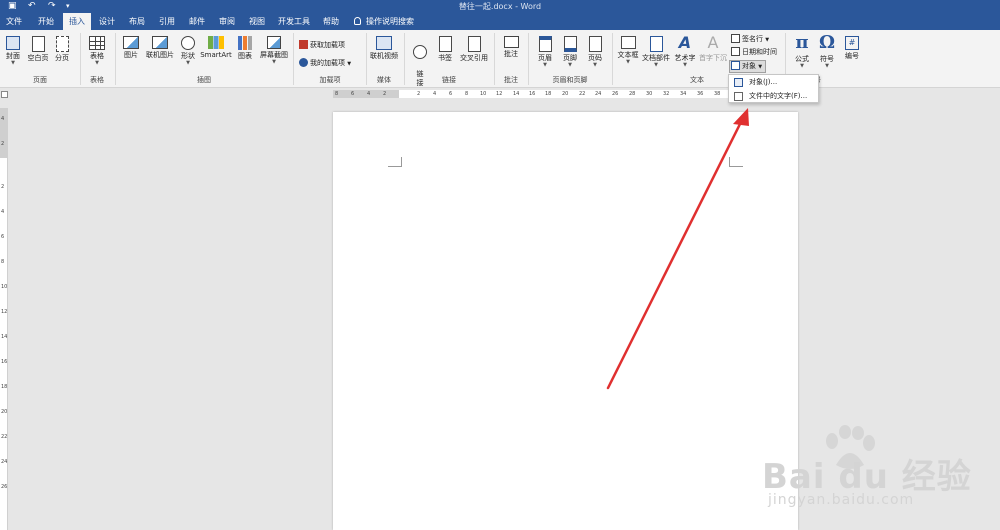 Image resolution: width=1000 pixels, height=530 pixels. Describe the element at coordinates (4, 319) in the screenshot. I see `vertical-ruler: 4 2 2 4 6 8 10 12 14 16 18 20 22 24 26` at that location.